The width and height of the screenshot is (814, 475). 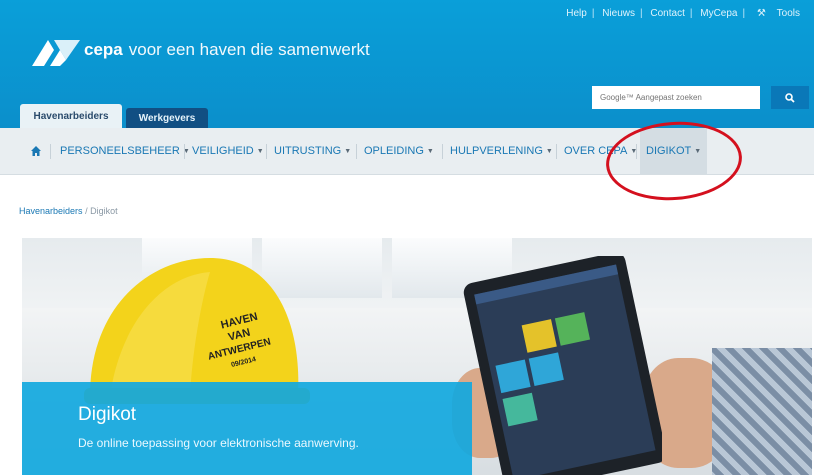 I want to click on brand: cepa voor een haven die samenwerkt, so click(x=227, y=50).